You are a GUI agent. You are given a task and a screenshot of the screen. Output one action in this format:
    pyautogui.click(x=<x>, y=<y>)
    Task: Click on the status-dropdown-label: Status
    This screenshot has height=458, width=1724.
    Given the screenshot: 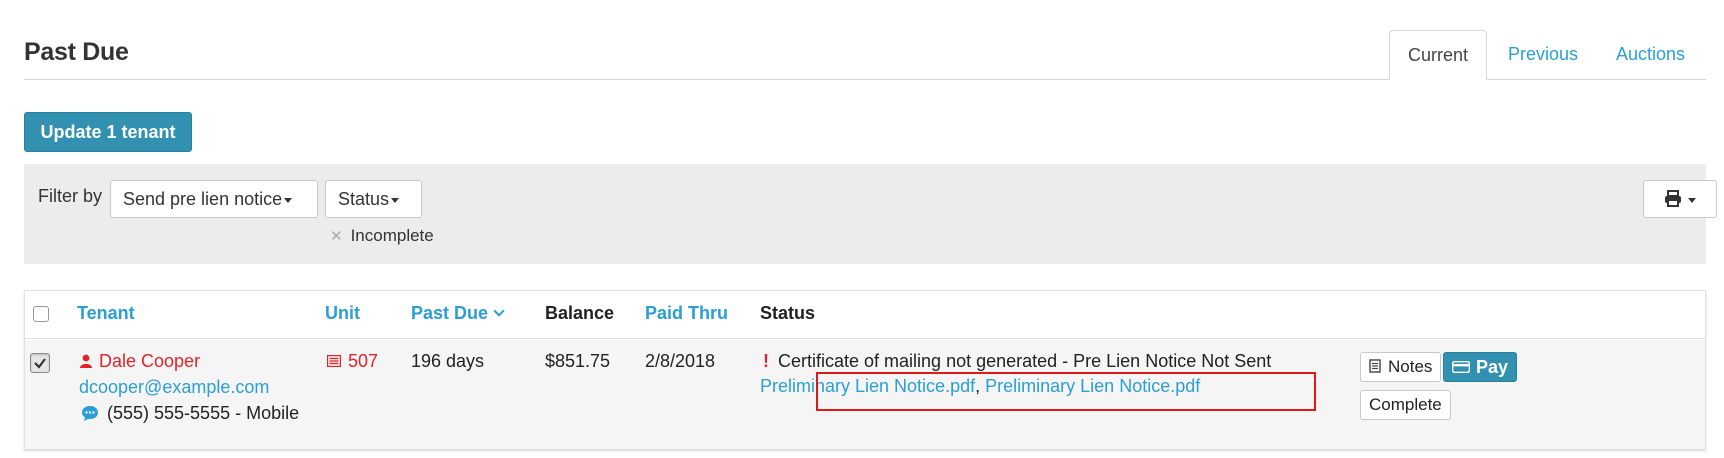 What is the action you would take?
    pyautogui.click(x=364, y=199)
    